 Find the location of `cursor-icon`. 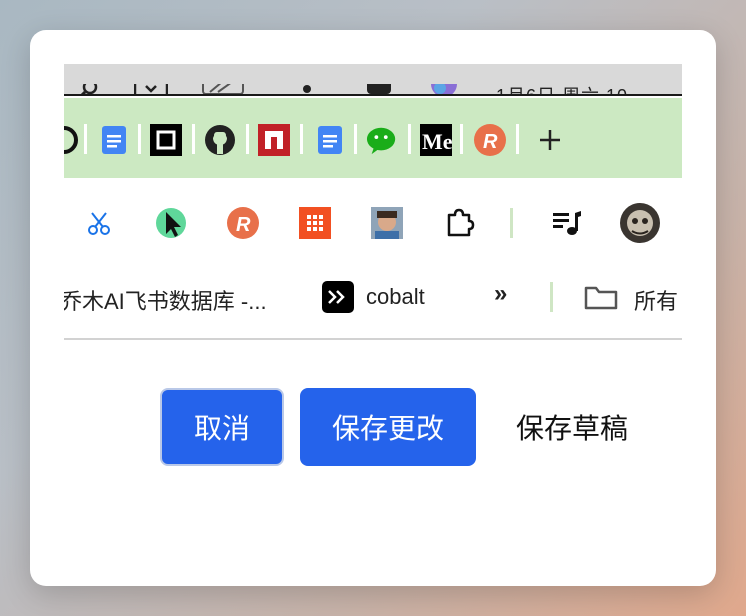

cursor-icon is located at coordinates (171, 223).